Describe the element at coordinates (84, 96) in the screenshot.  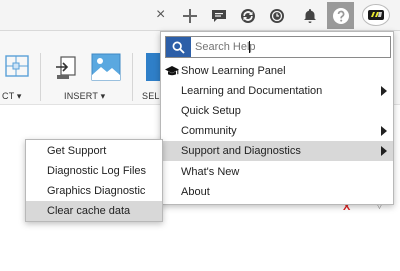
I see `ribbon-group-label-insert: INSERT ▾` at that location.